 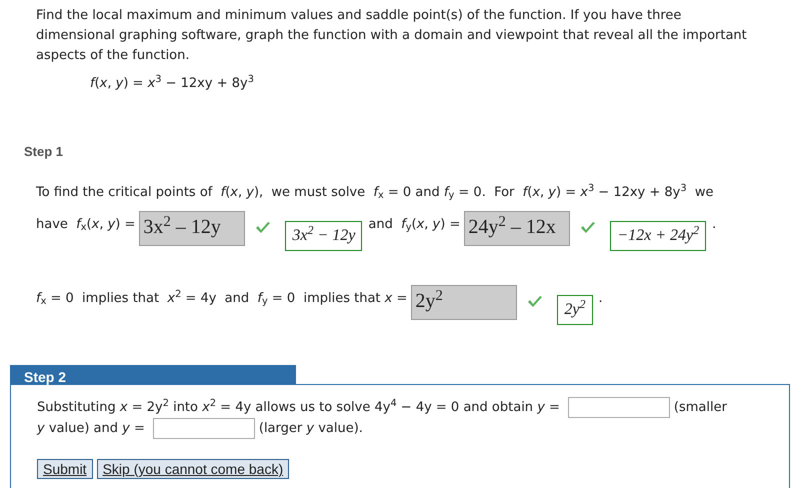 I want to click on step-header: Step 2, so click(x=153, y=374).